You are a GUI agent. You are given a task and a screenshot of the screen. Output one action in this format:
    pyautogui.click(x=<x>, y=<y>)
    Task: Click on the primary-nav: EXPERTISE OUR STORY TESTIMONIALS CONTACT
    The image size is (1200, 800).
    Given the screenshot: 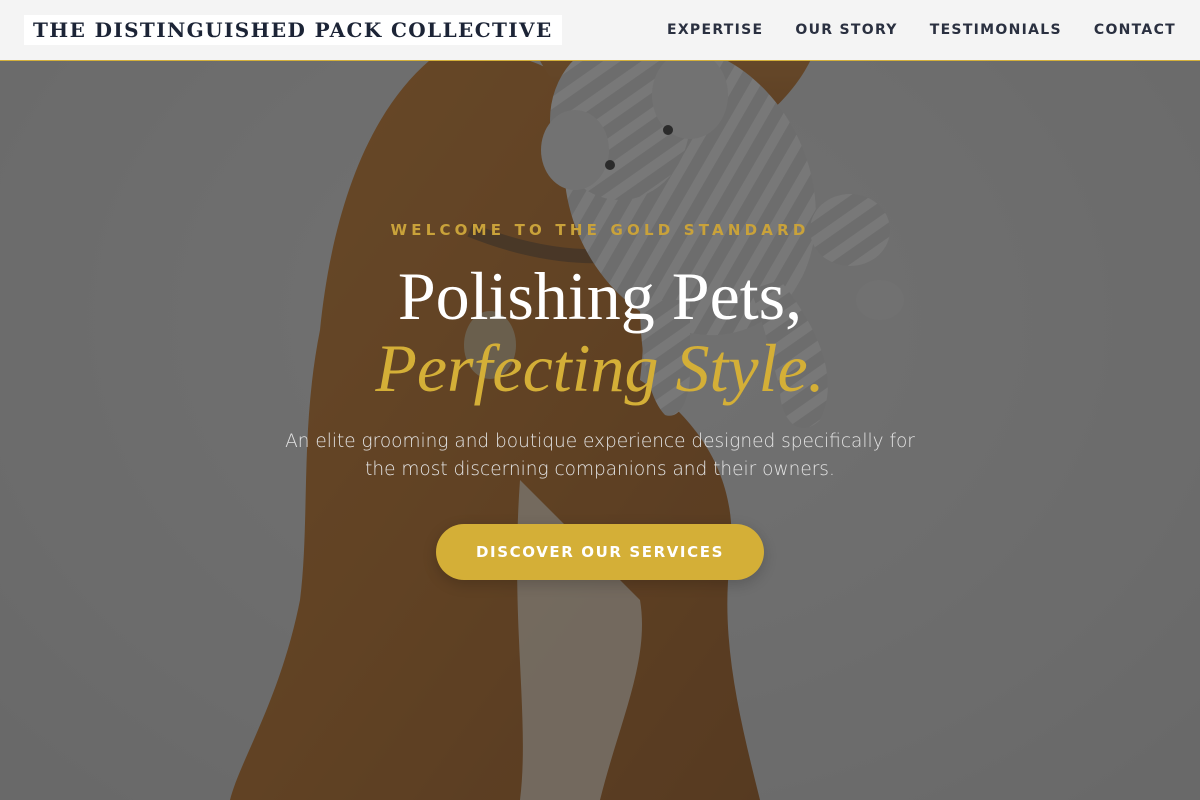 What is the action you would take?
    pyautogui.click(x=921, y=30)
    